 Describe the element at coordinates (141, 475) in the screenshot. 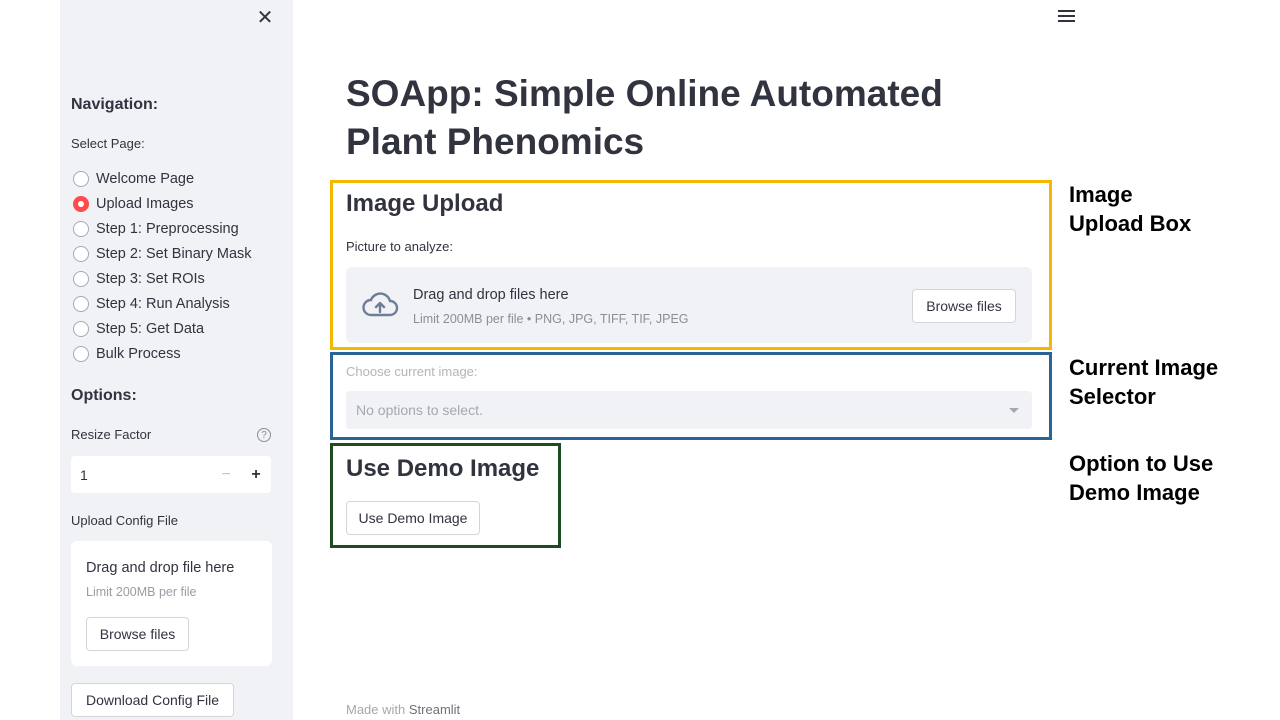

I see `resize-factor-value: 1` at that location.